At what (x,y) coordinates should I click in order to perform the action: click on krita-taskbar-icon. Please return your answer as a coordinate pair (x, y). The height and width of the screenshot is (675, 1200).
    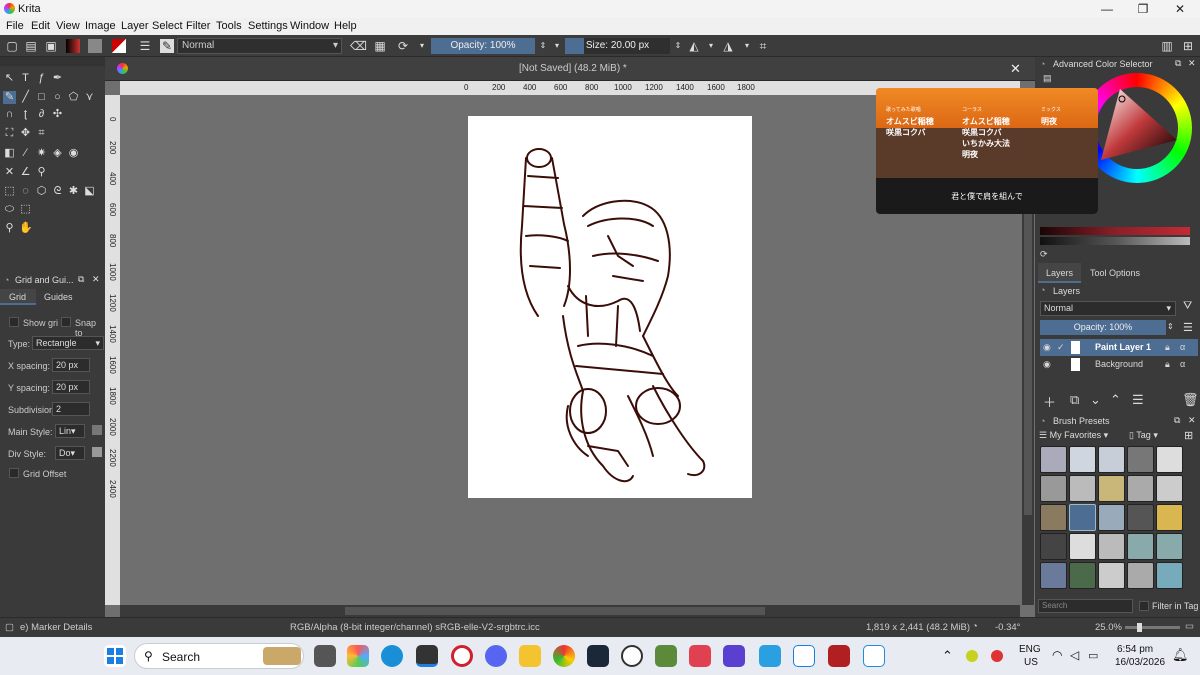
    Looking at the image, I should click on (427, 656).